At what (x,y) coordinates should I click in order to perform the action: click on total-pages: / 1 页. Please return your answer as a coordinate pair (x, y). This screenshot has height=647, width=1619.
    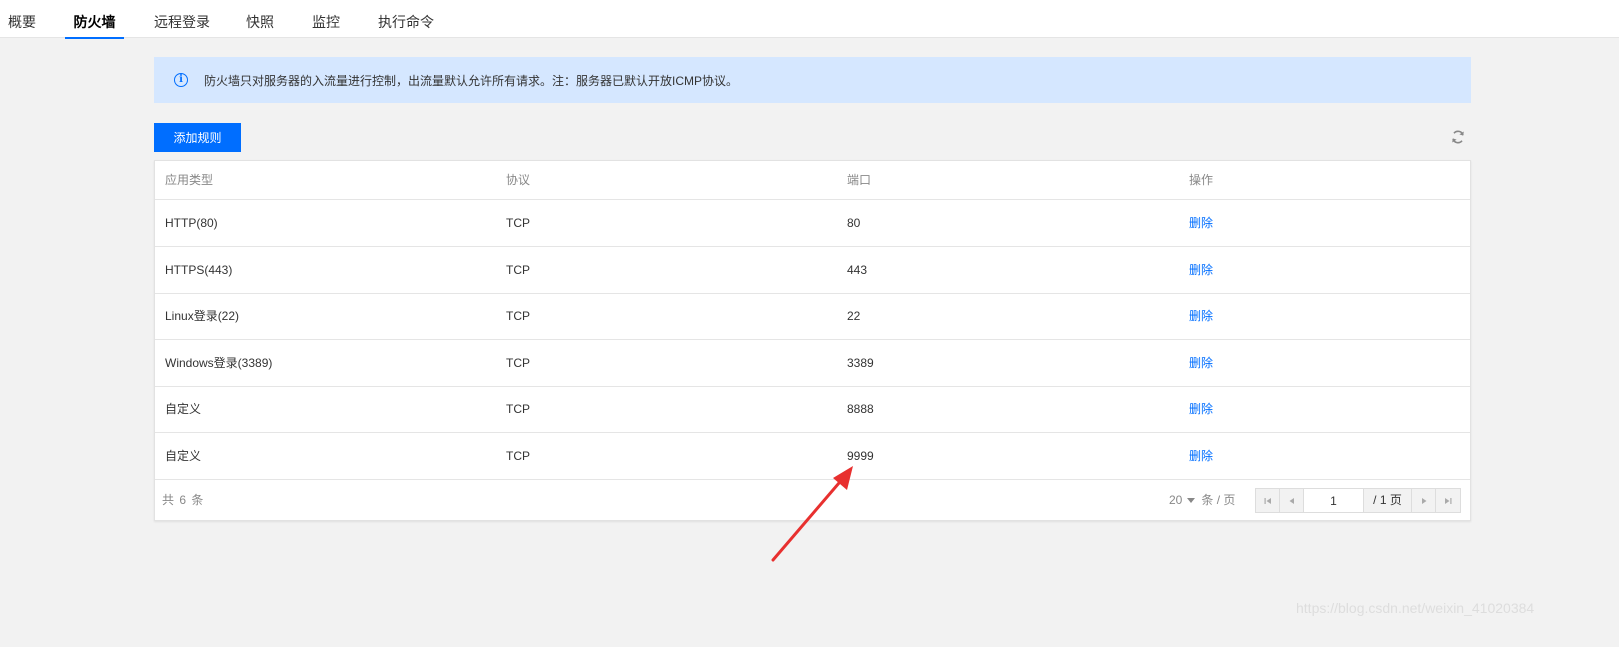
    Looking at the image, I should click on (1388, 500).